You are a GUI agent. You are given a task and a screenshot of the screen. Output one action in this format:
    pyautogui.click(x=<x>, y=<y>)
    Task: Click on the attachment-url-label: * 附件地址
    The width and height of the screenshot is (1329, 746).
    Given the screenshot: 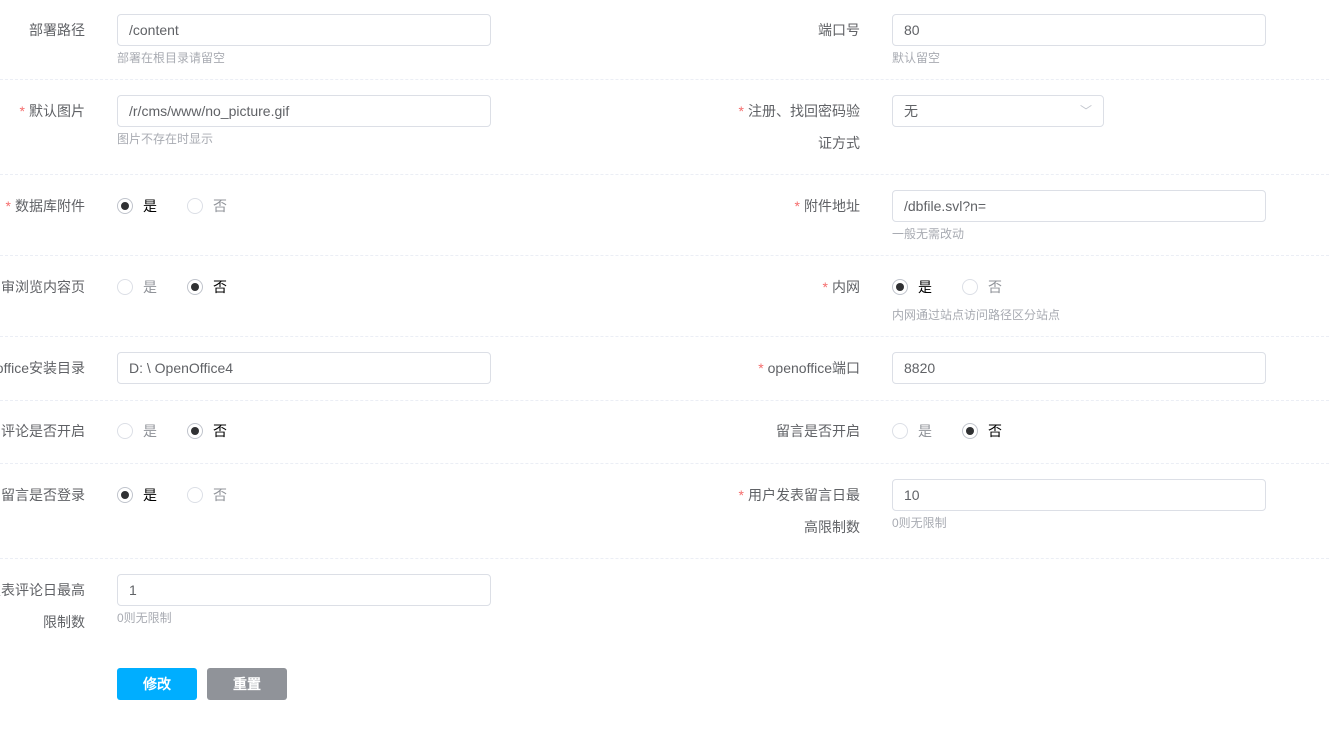 What is the action you would take?
    pyautogui.click(x=827, y=206)
    